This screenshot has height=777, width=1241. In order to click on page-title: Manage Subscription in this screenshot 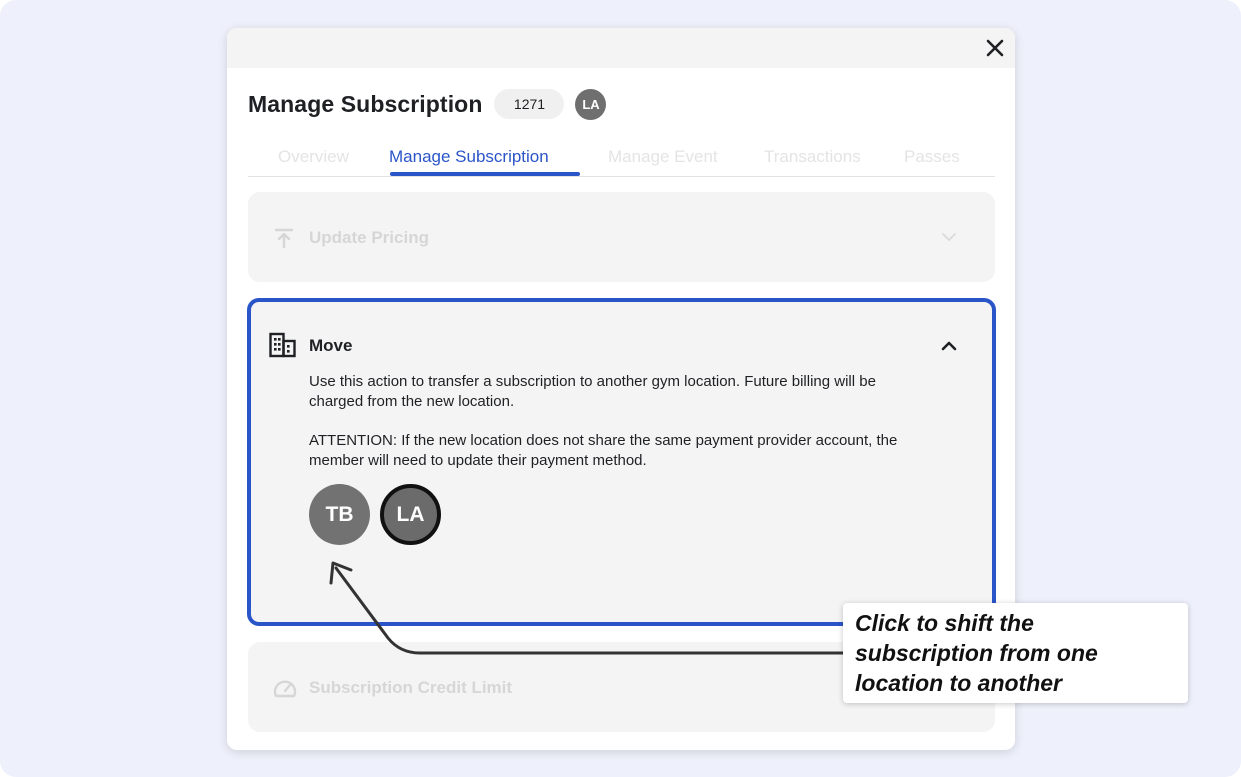, I will do `click(365, 103)`.